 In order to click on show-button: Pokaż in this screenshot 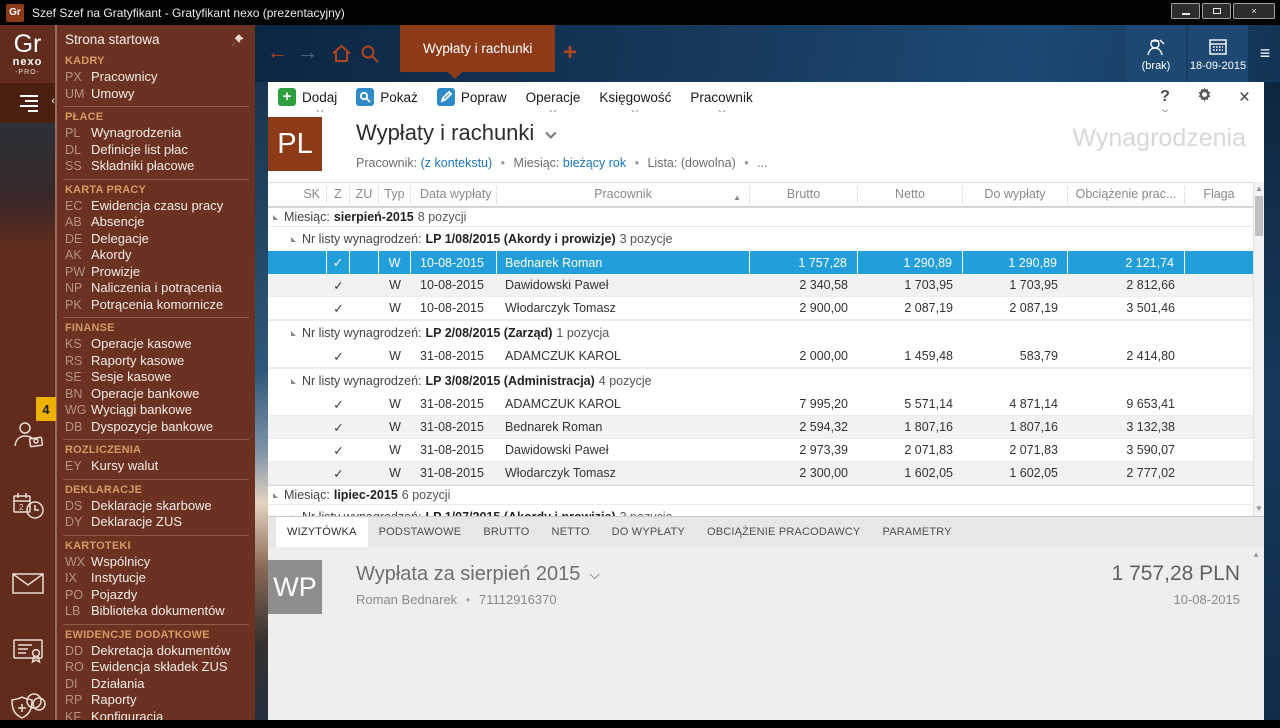, I will do `click(387, 97)`.